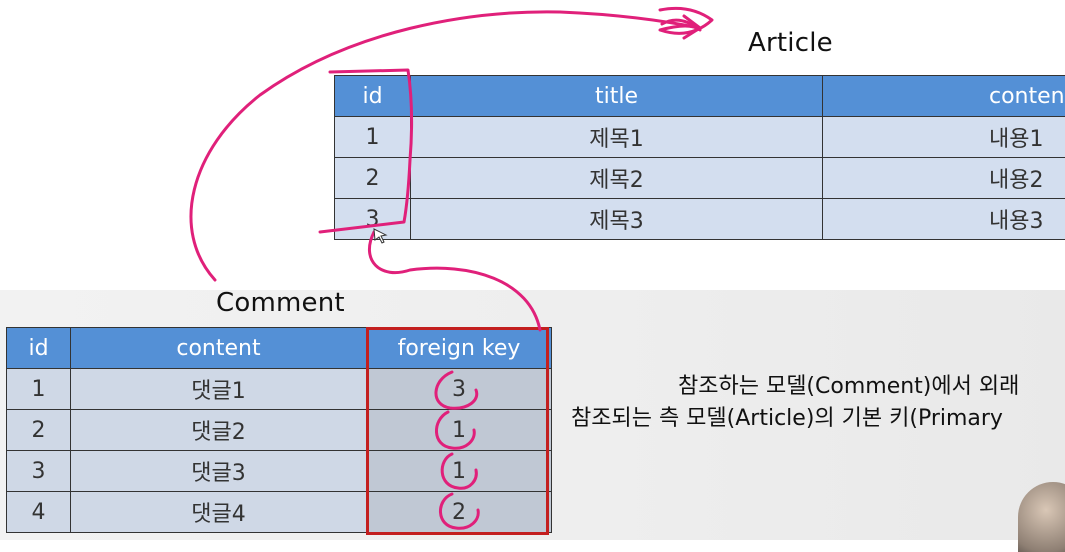 This screenshot has width=1065, height=552. What do you see at coordinates (373, 137) in the screenshot?
I see `article-id-cell: 1` at bounding box center [373, 137].